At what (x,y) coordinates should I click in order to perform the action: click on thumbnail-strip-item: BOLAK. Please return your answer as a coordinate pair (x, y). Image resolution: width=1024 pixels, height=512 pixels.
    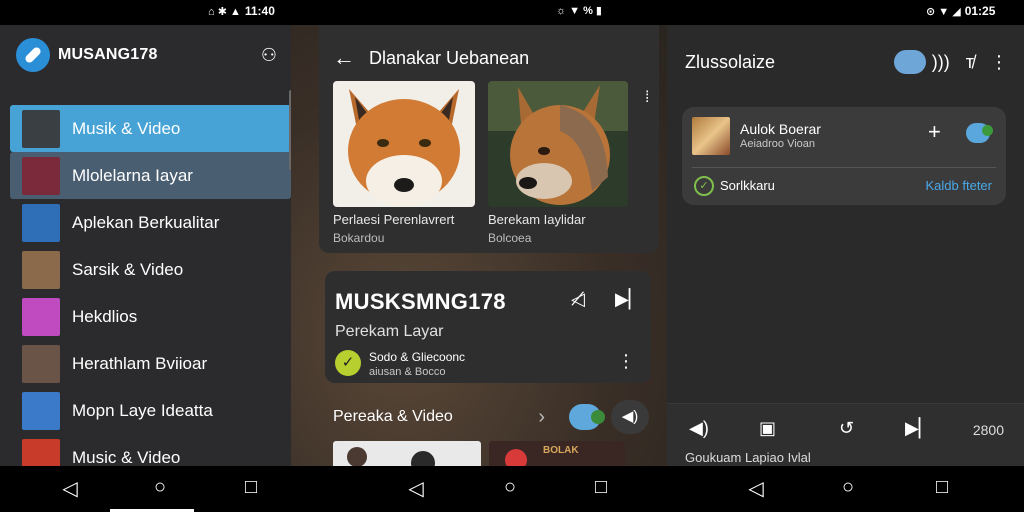
    Looking at the image, I should click on (557, 453).